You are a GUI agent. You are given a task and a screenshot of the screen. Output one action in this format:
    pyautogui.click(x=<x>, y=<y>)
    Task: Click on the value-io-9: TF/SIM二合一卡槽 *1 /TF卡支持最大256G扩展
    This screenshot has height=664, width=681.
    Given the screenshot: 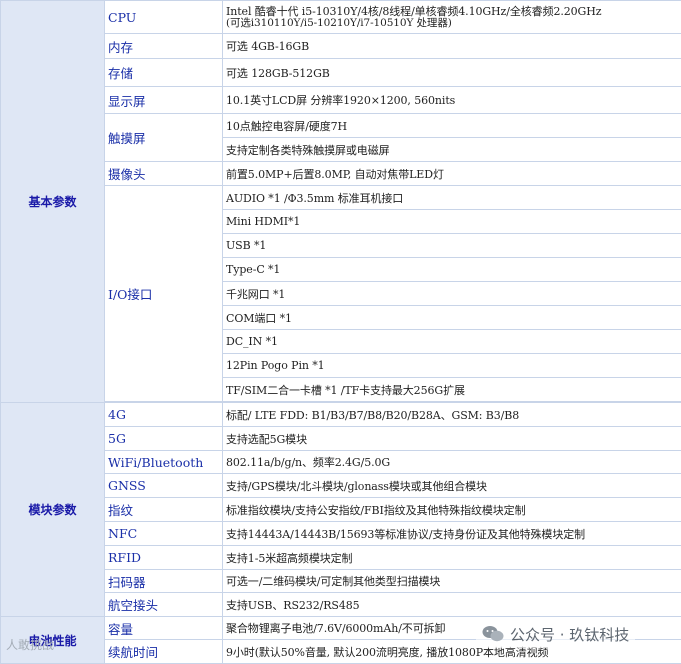 What is the action you would take?
    pyautogui.click(x=452, y=390)
    